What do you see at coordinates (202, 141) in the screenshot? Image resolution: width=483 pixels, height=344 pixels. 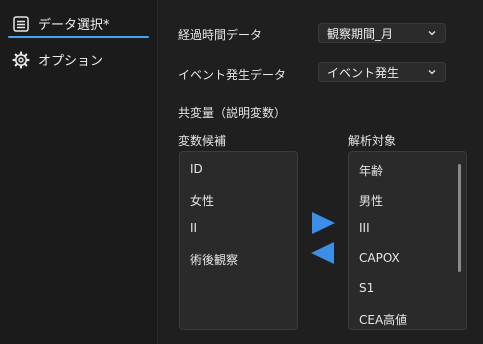 I see `candidates-label: 変数候補` at bounding box center [202, 141].